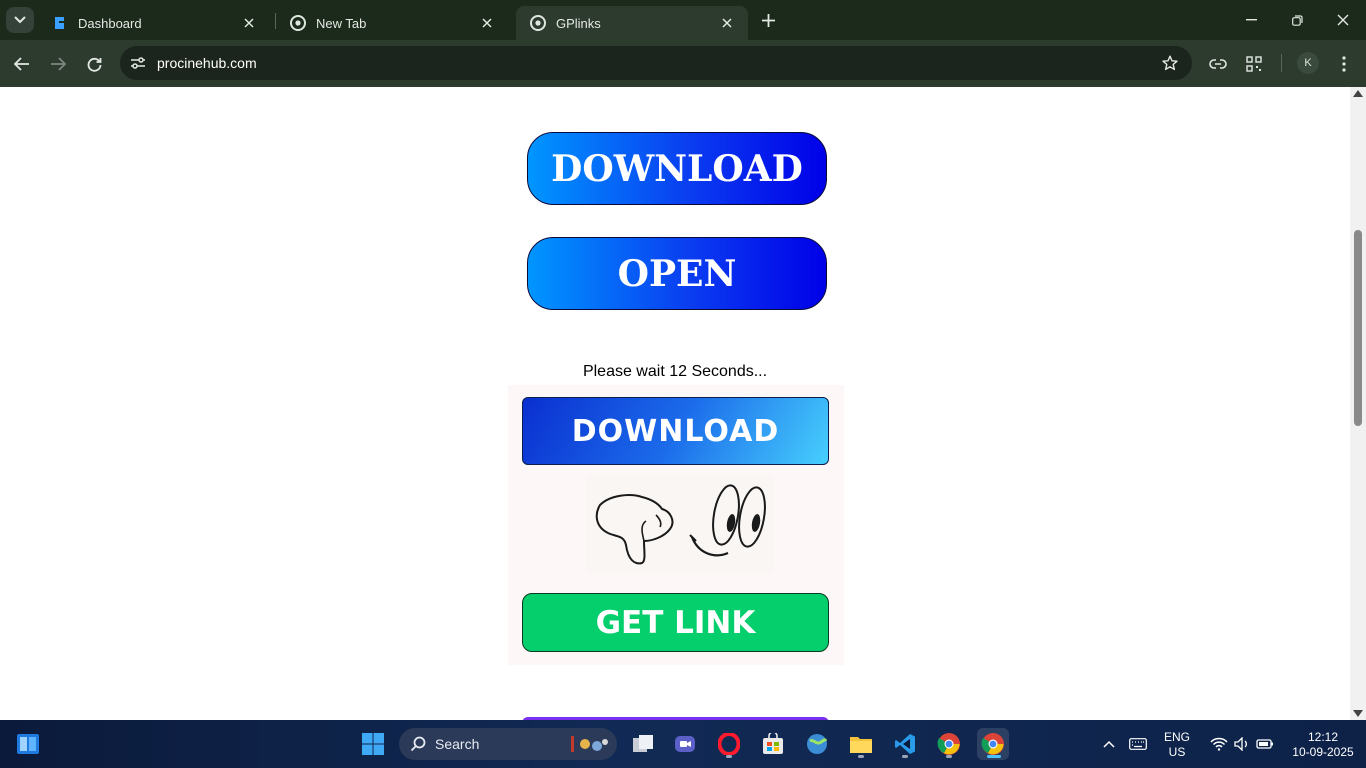 The image size is (1366, 768). Describe the element at coordinates (154, 23) in the screenshot. I see `tab-dashboard: Dashboard` at that location.